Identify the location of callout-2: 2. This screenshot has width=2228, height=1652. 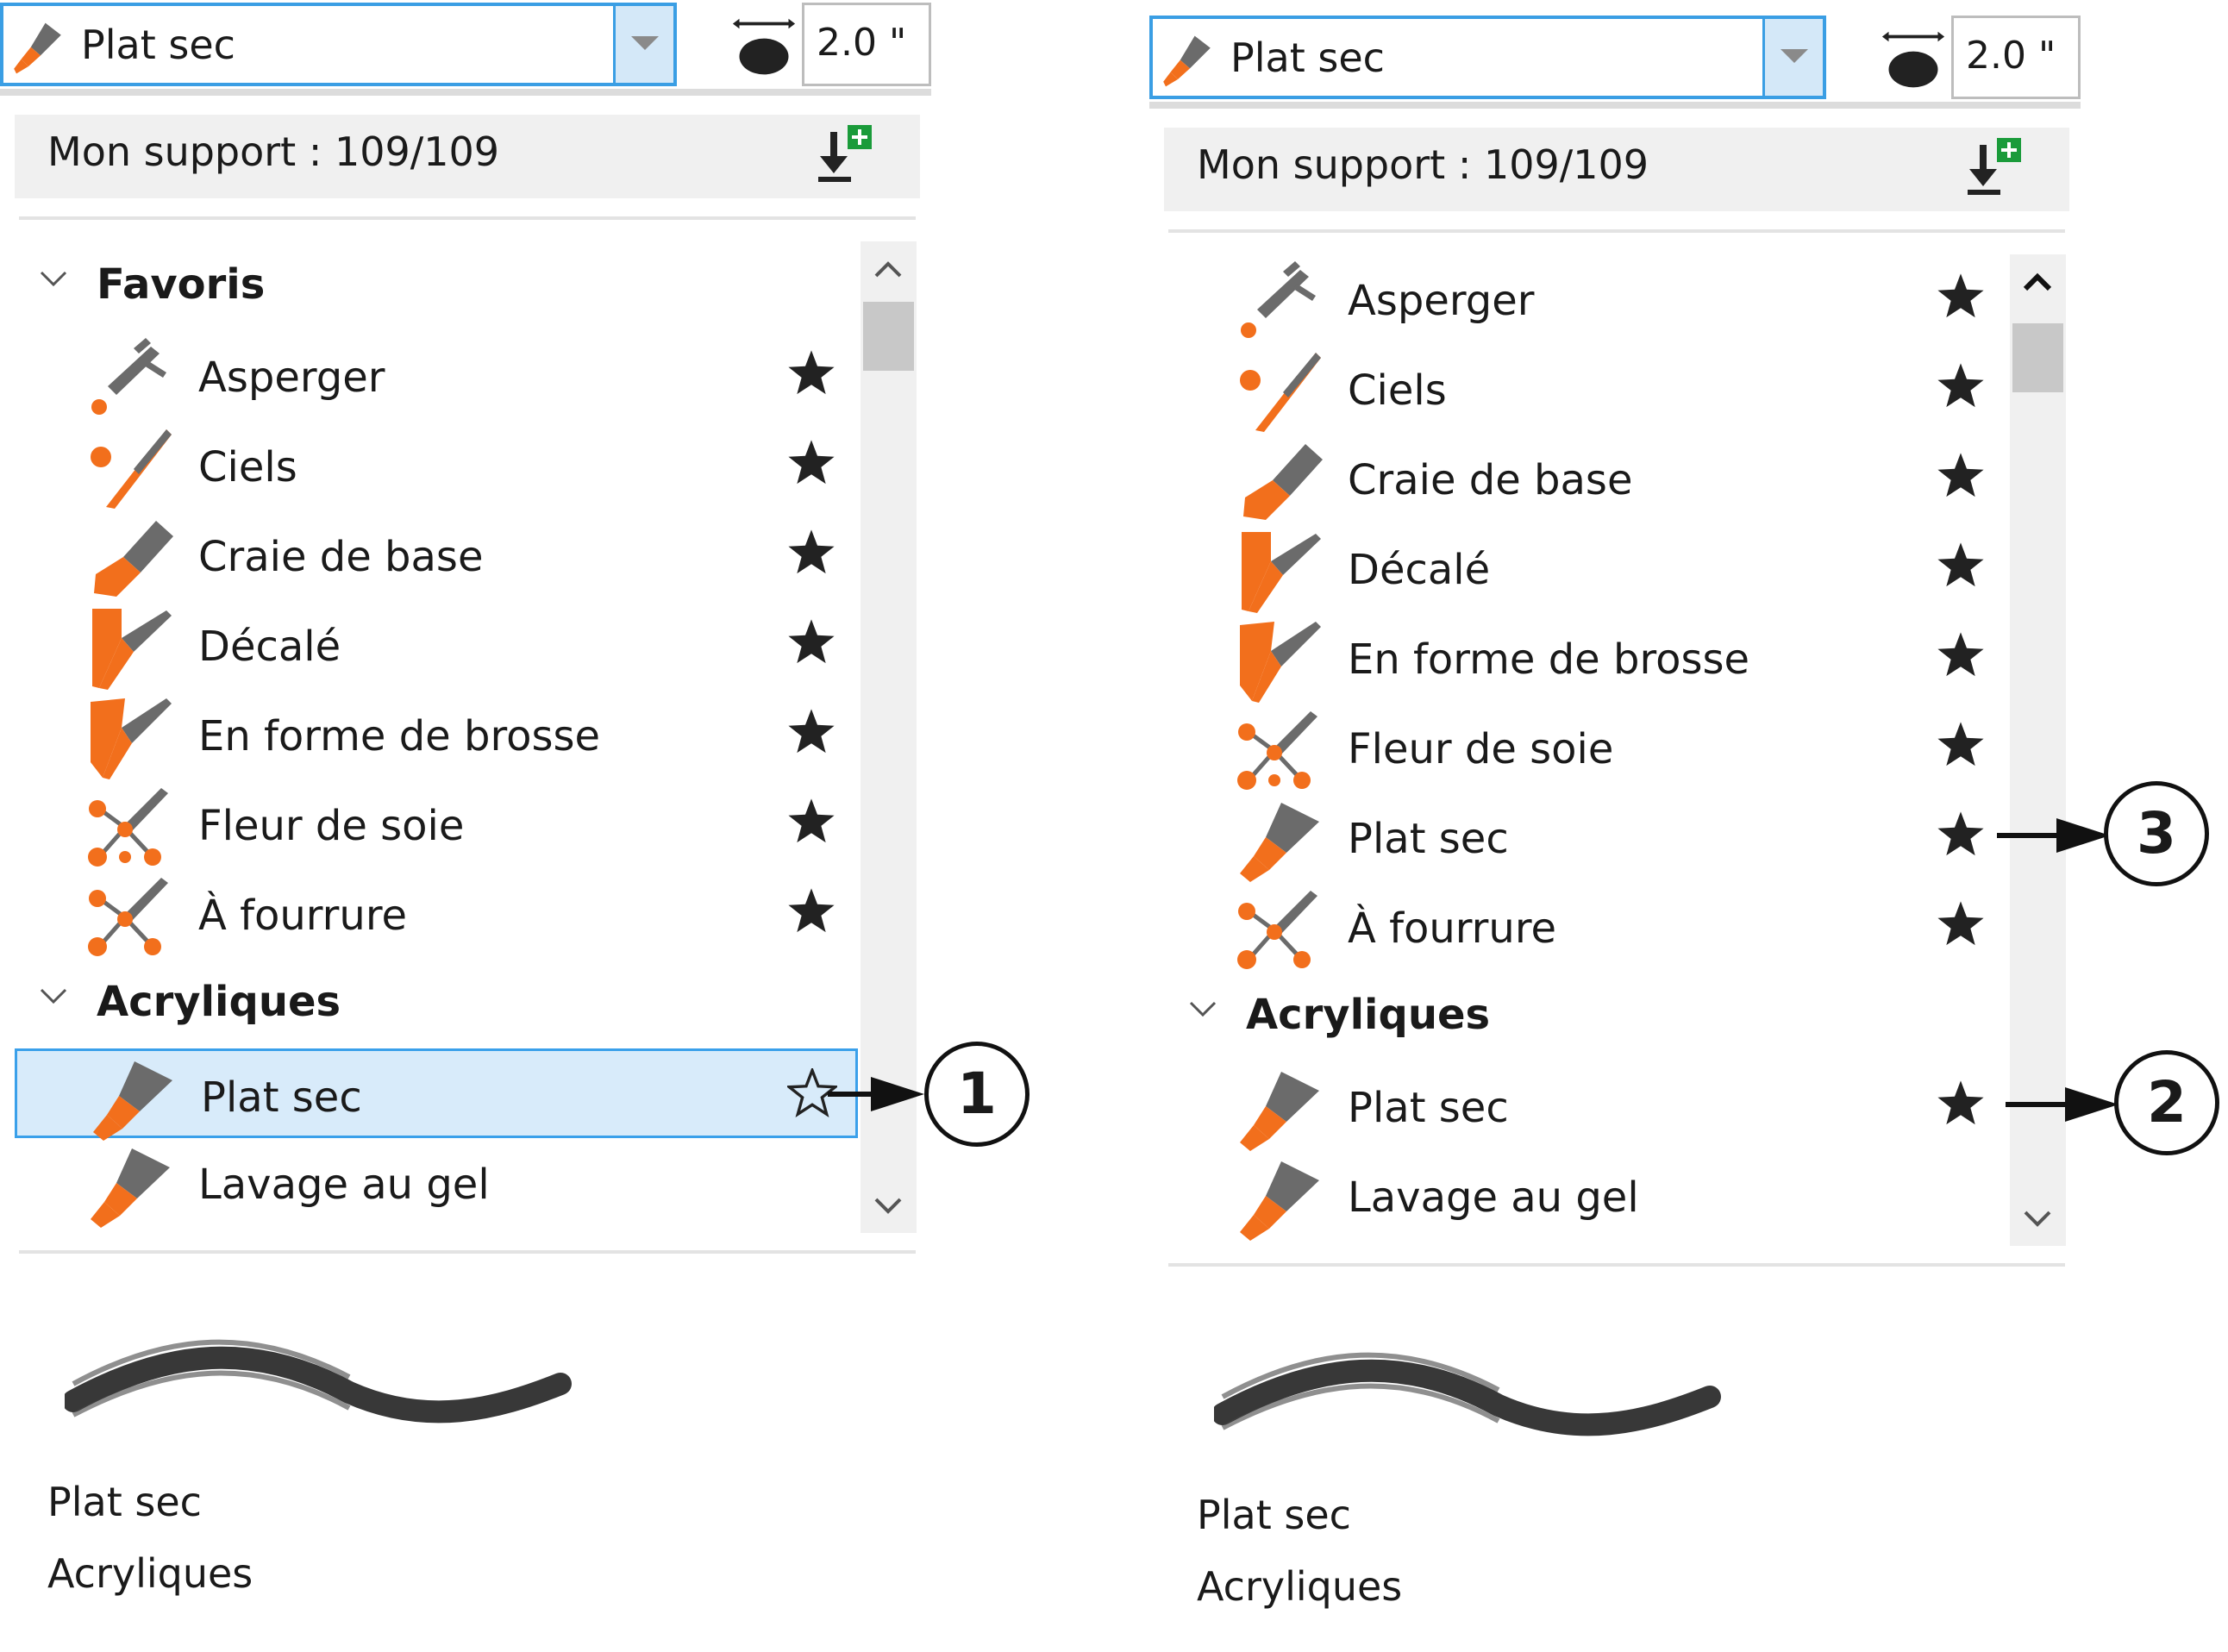
(2166, 1102).